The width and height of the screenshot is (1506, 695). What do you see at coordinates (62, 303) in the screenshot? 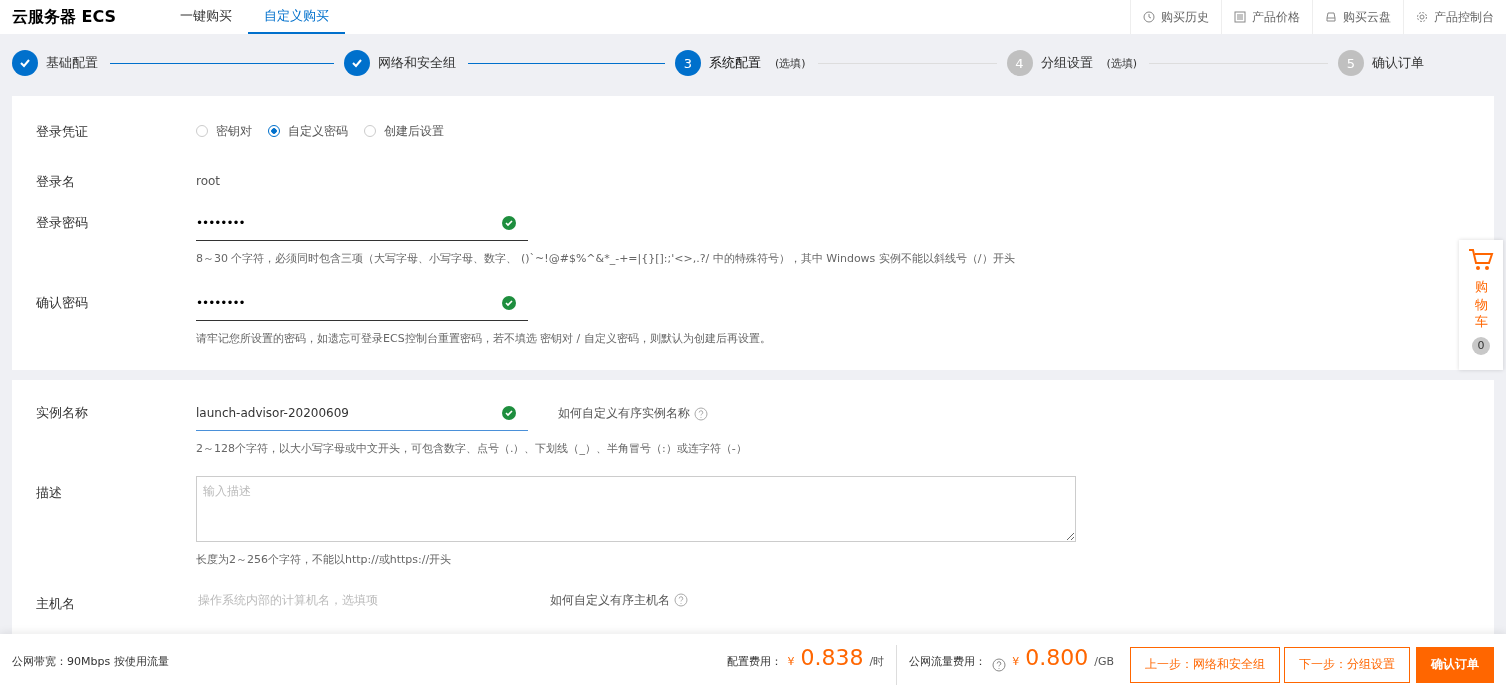
I see `field-label: 确认密码` at bounding box center [62, 303].